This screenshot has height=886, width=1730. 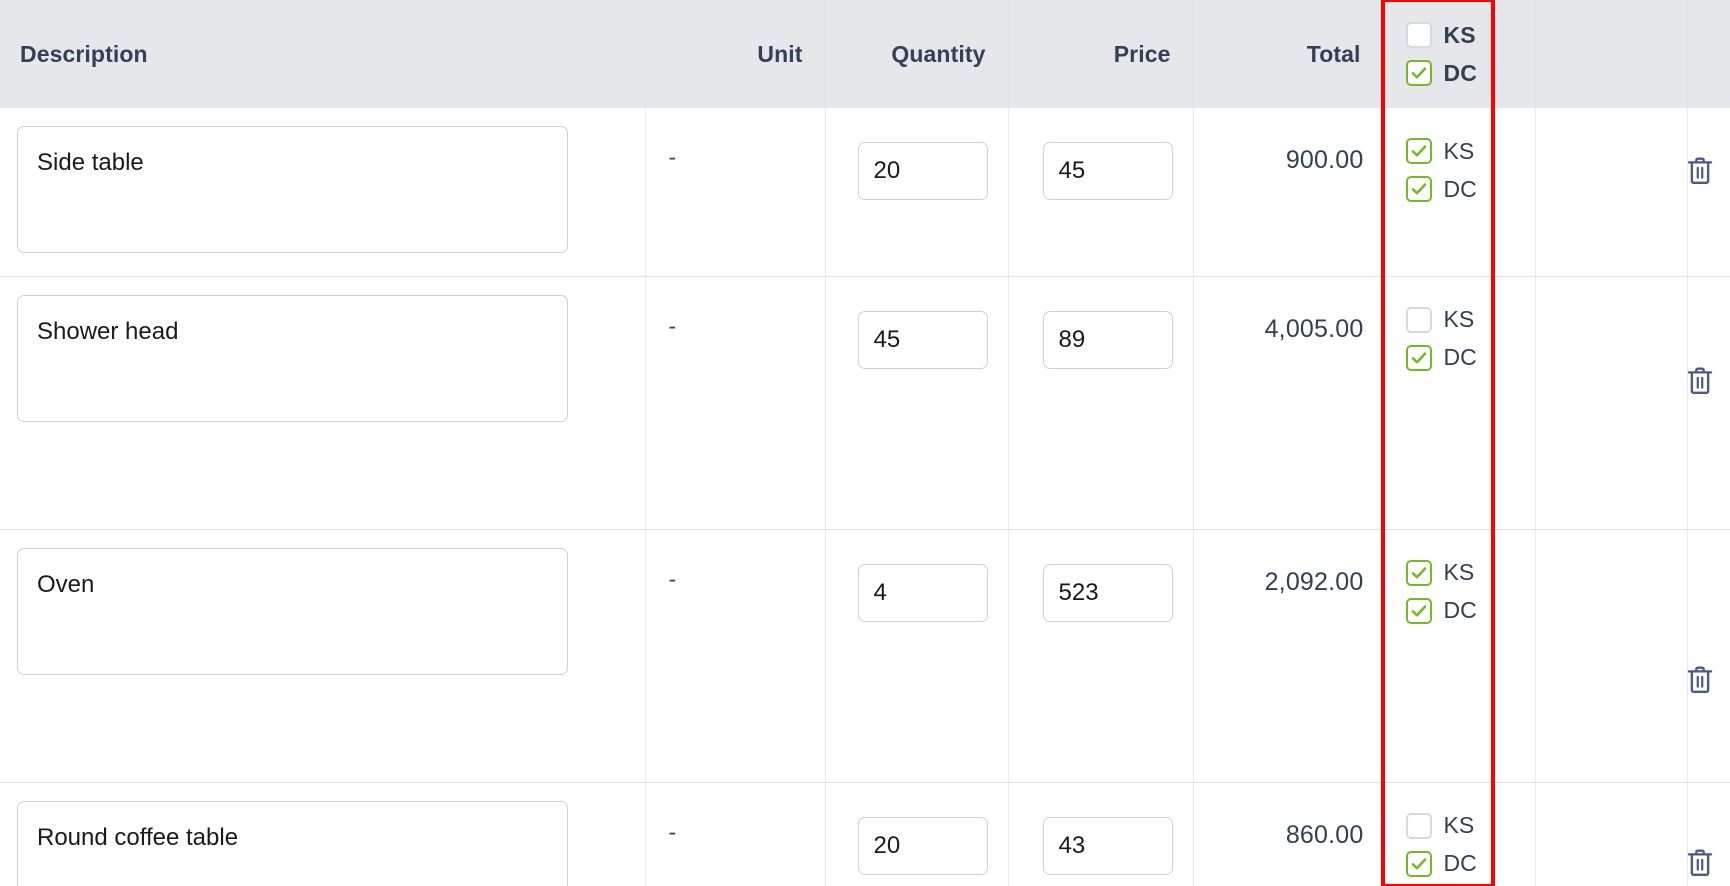 I want to click on cell-total: 4,005.00, so click(x=1288, y=403).